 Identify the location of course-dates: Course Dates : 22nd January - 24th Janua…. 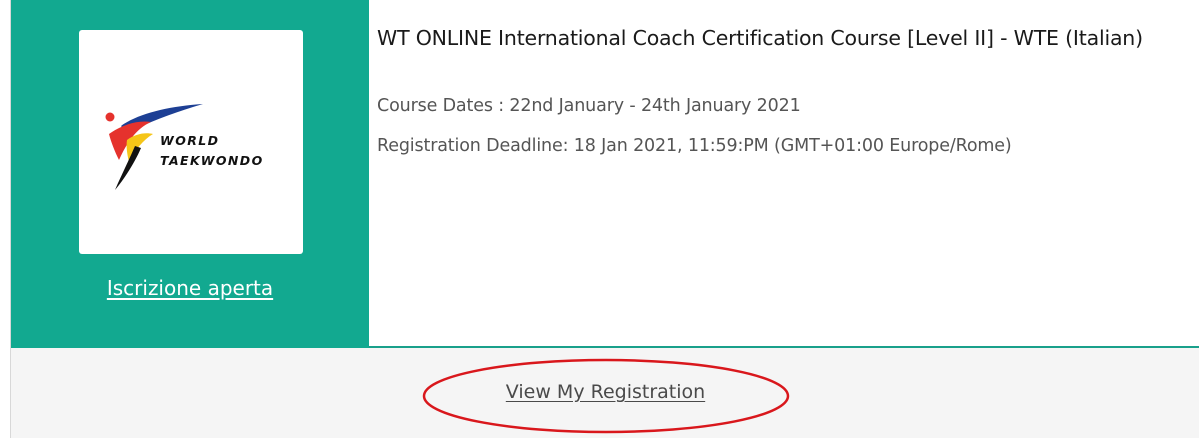
(589, 106).